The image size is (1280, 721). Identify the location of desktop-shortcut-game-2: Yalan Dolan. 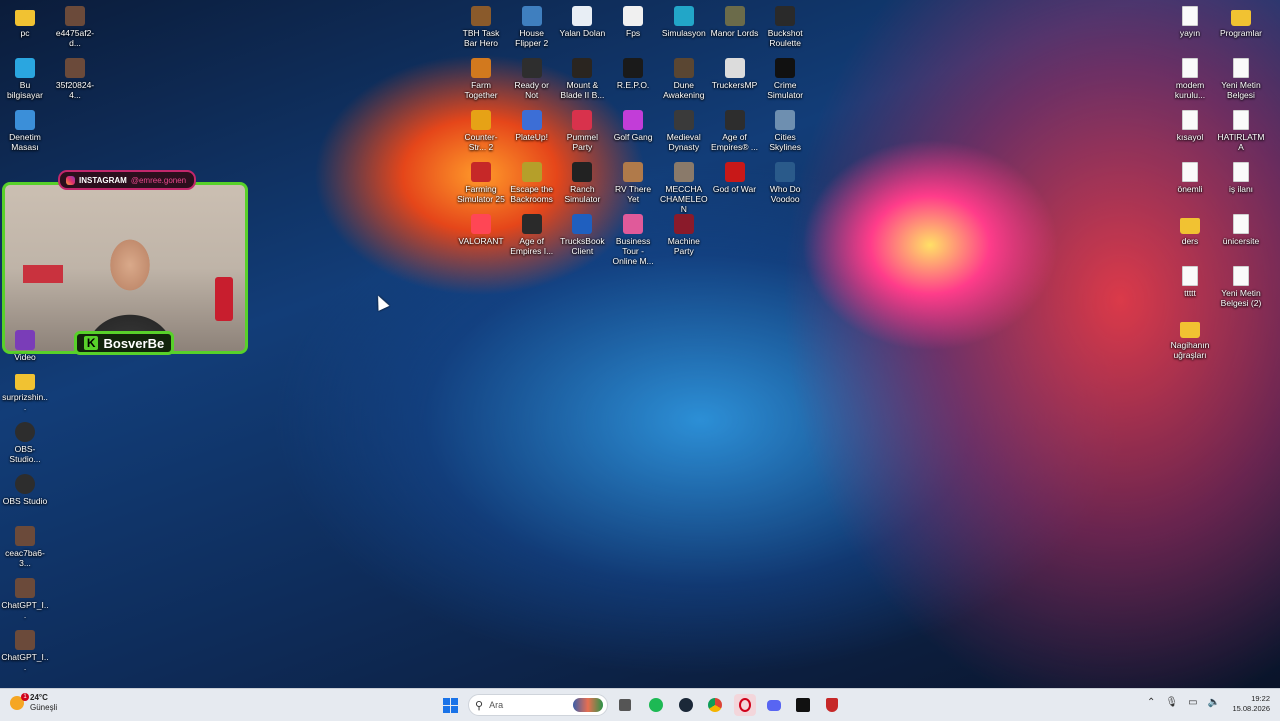
(582, 22).